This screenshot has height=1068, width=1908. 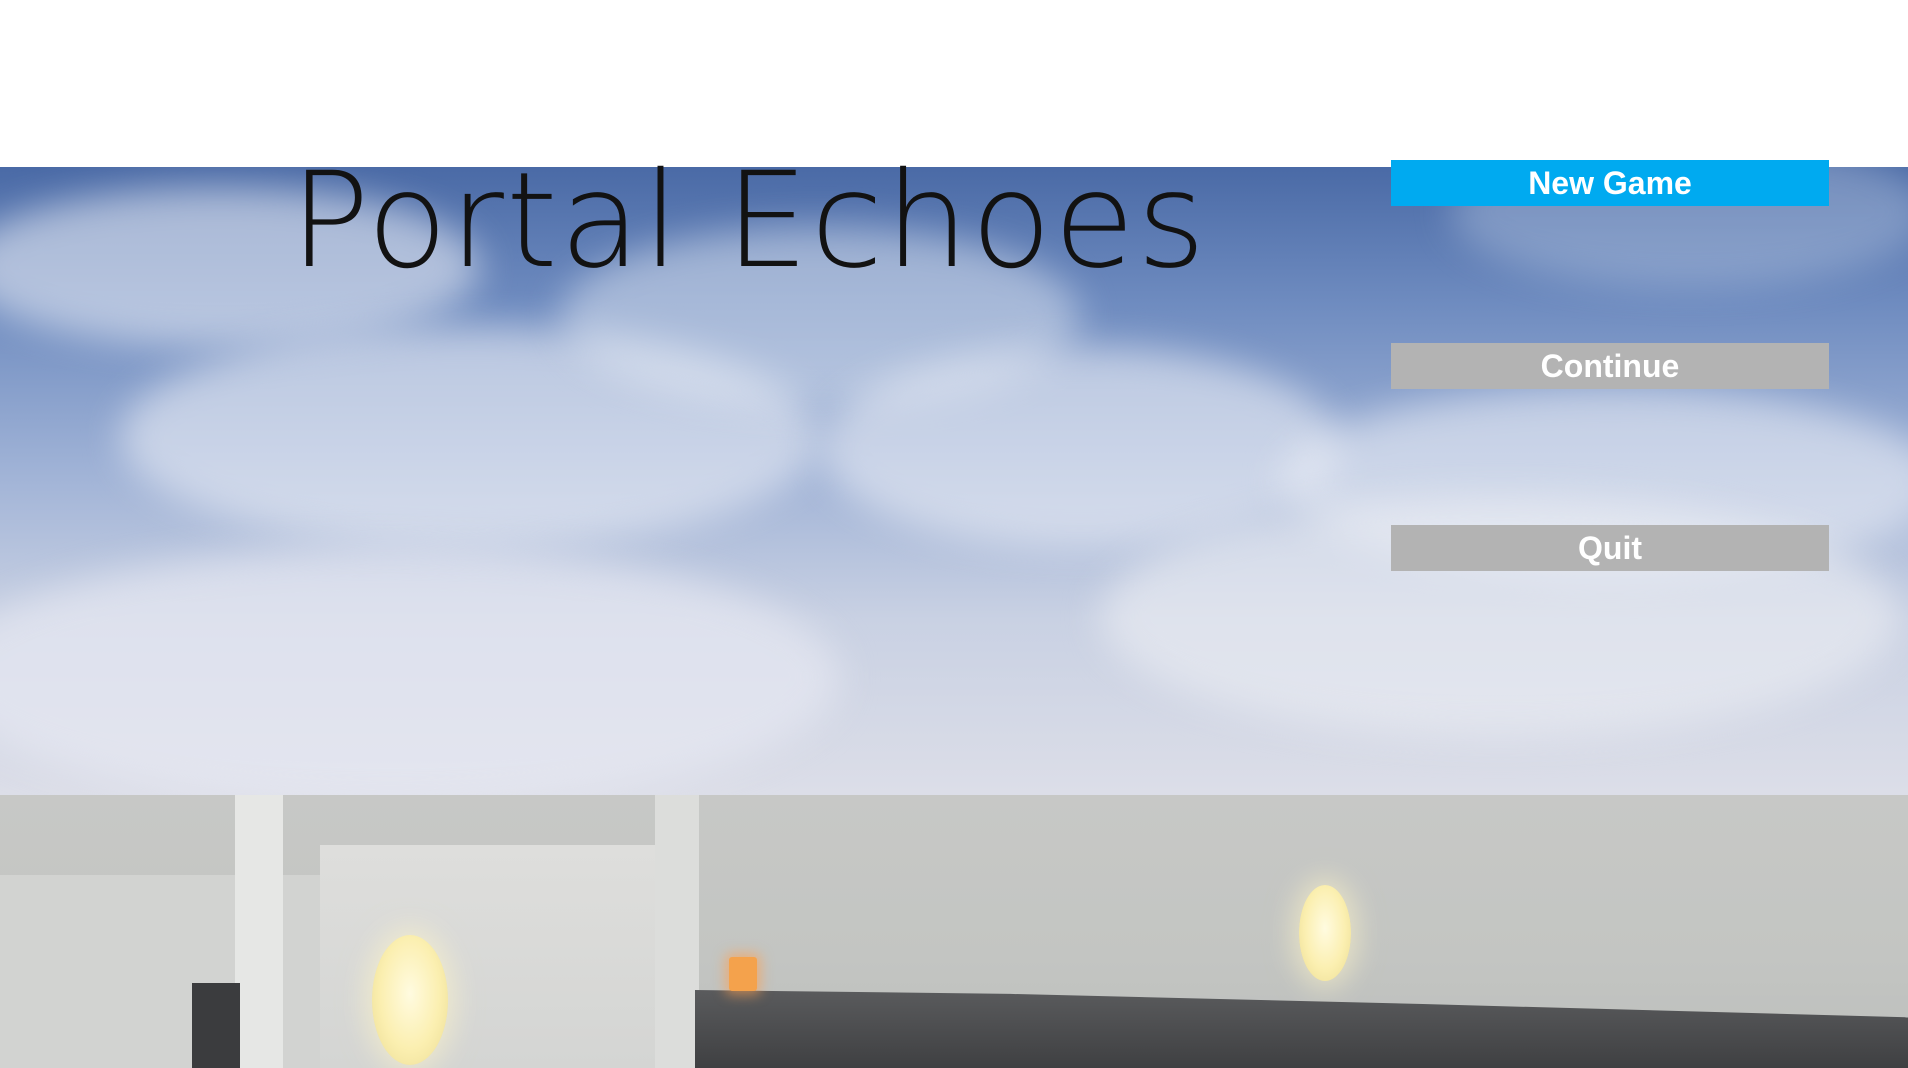 I want to click on new-game-button: New Game, so click(x=1610, y=183).